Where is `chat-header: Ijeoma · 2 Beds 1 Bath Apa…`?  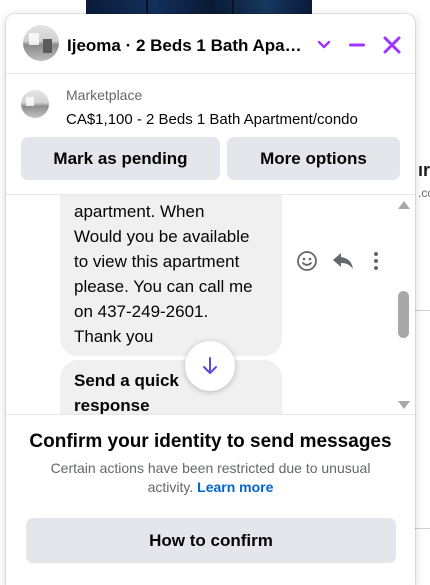
chat-header: Ijeoma · 2 Beds 1 Bath Apa… is located at coordinates (210, 43).